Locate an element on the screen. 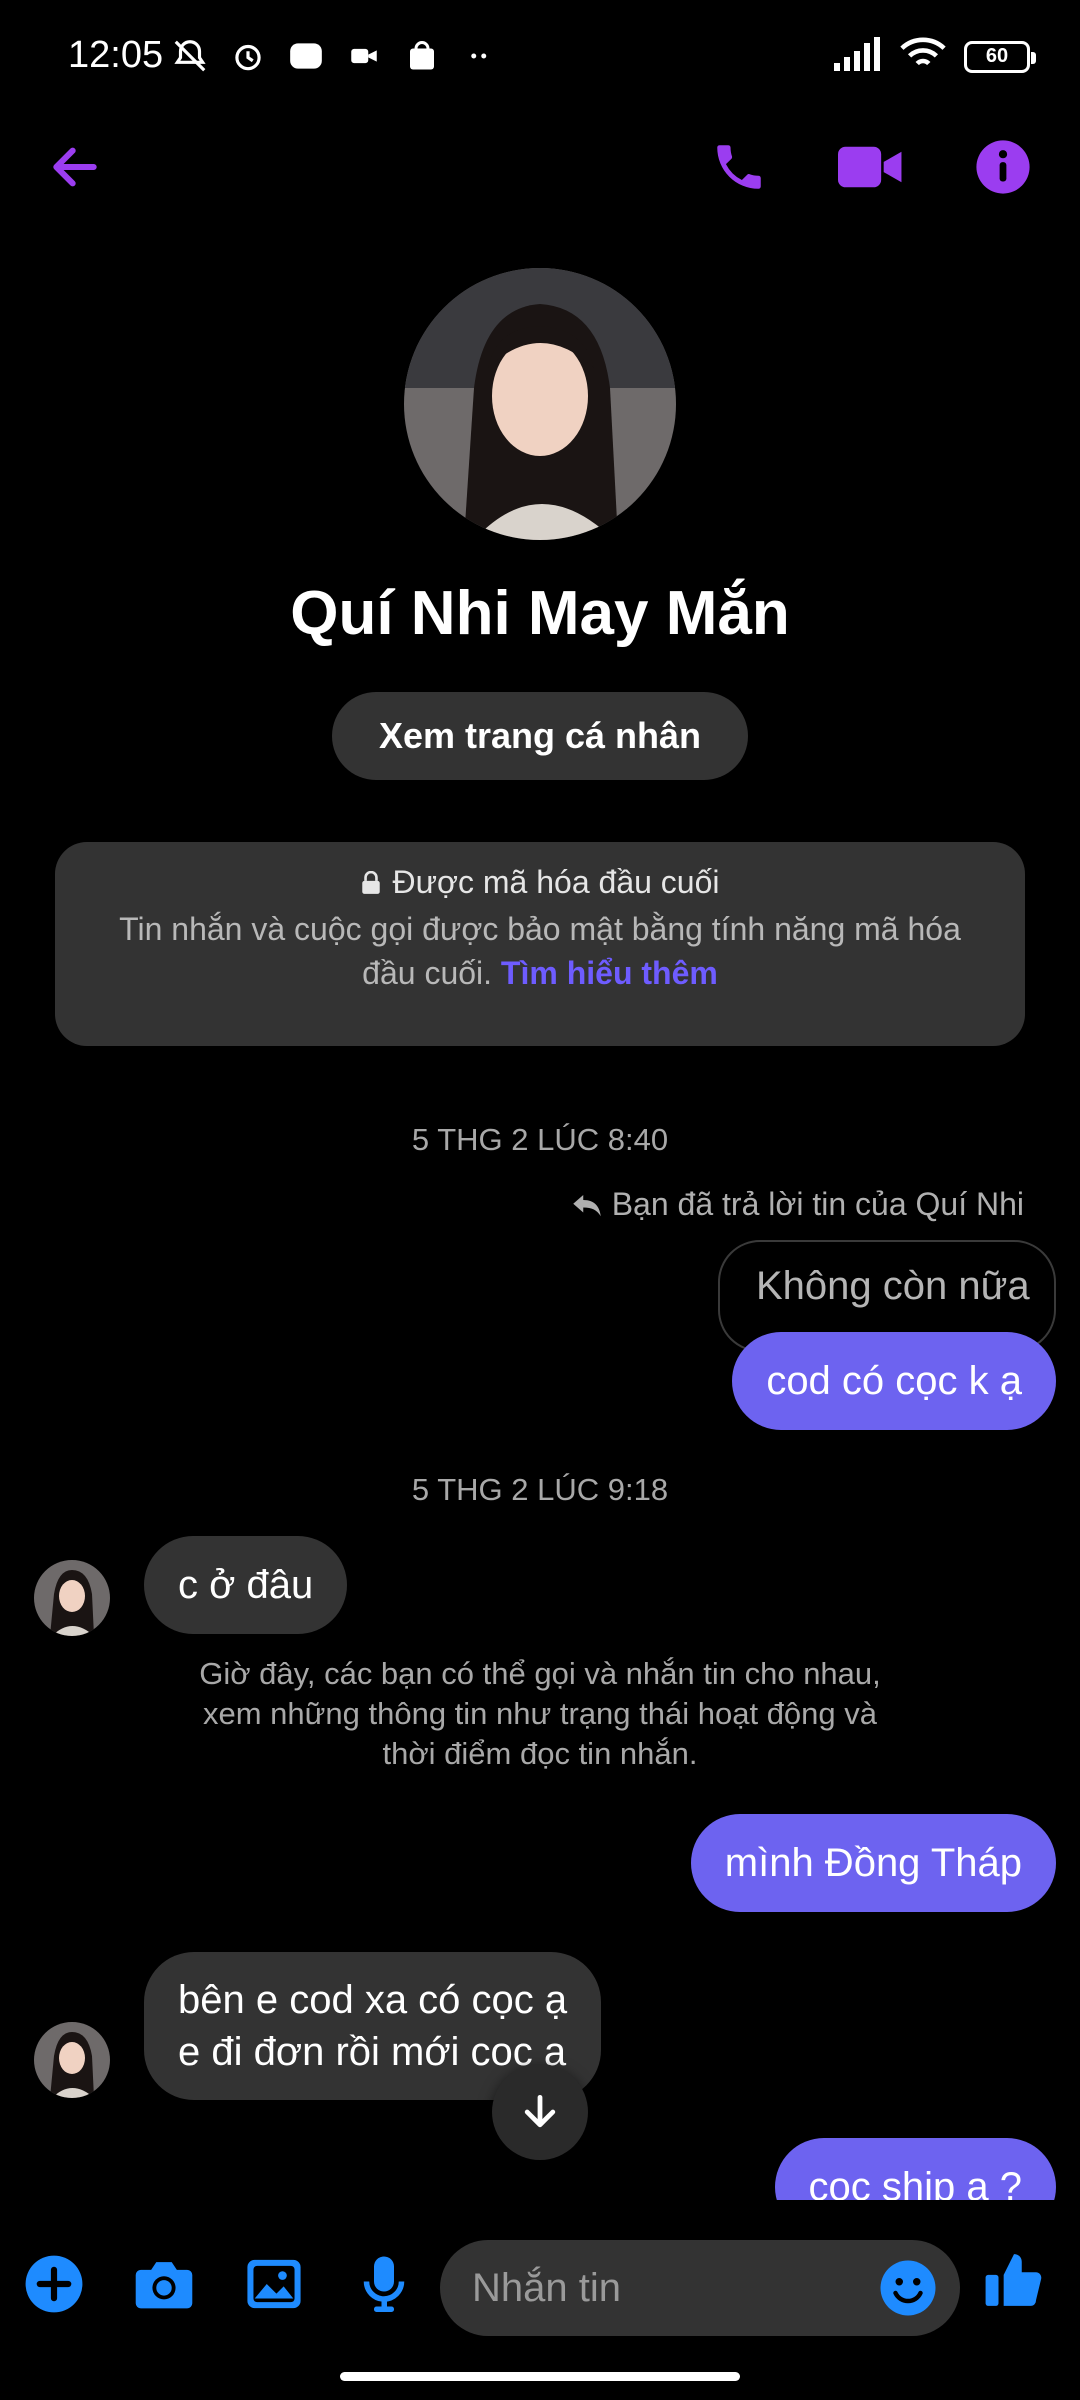  info-icon is located at coordinates (1003, 167).